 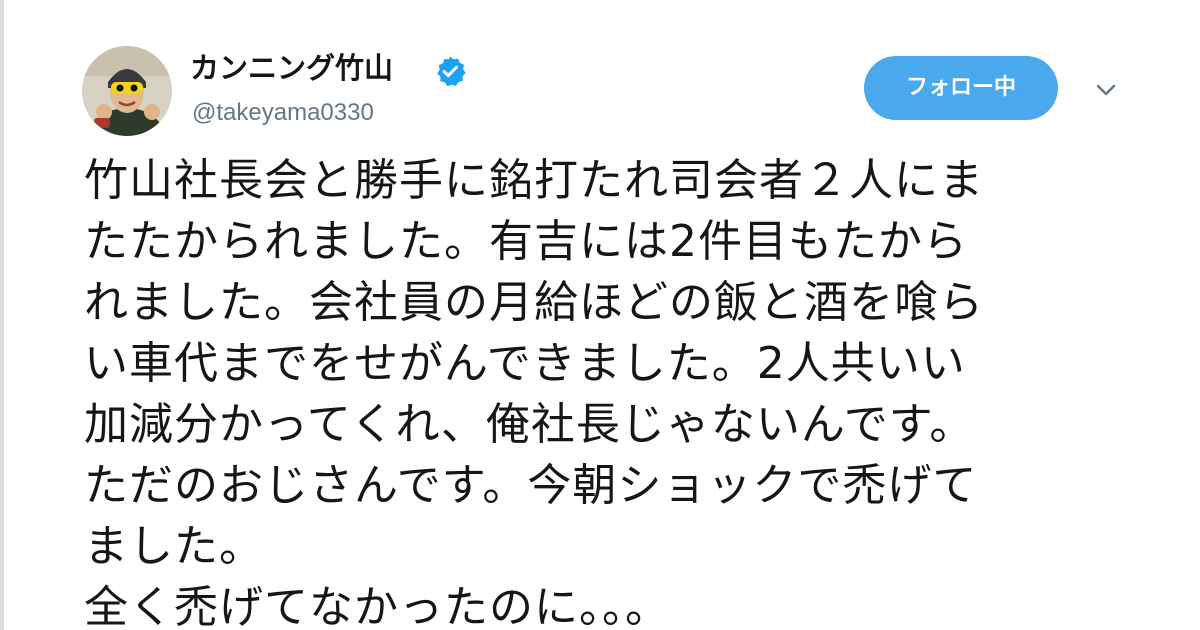 What do you see at coordinates (450, 71) in the screenshot?
I see `verified-badge-icon` at bounding box center [450, 71].